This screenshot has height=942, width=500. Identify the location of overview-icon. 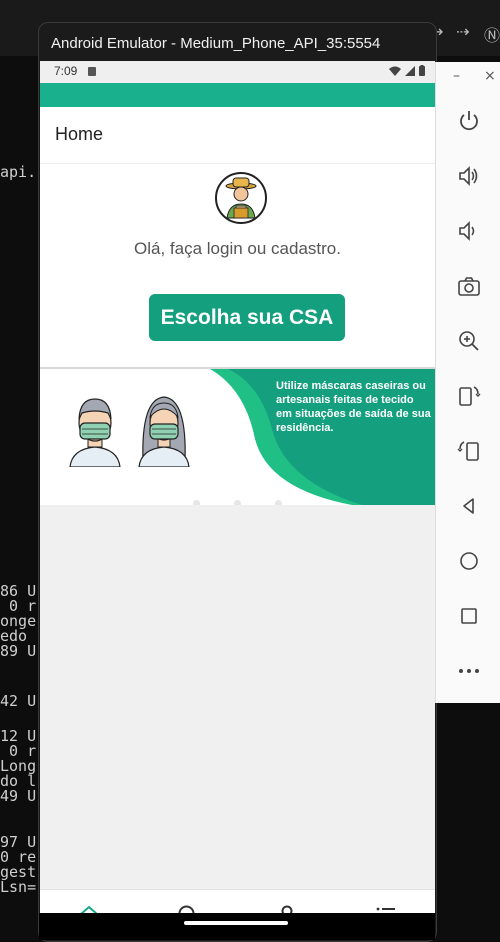
(469, 616).